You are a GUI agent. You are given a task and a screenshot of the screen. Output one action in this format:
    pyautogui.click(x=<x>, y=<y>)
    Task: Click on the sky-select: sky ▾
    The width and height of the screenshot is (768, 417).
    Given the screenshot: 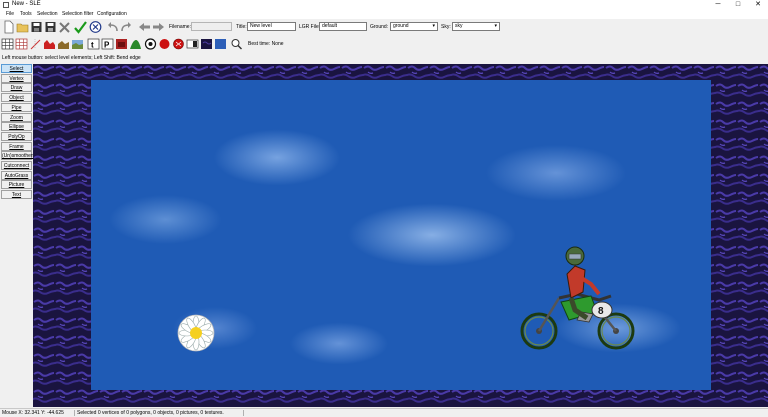 What is the action you would take?
    pyautogui.click(x=476, y=26)
    